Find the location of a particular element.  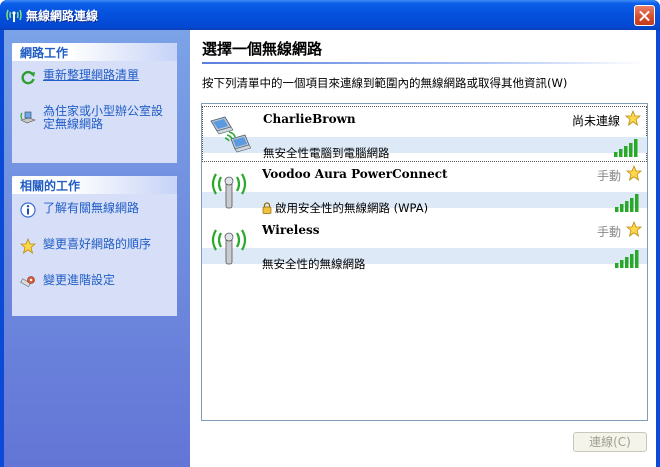

setup-wireless-network-label-line1: 為住家或小型辦公室設 is located at coordinates (103, 111).